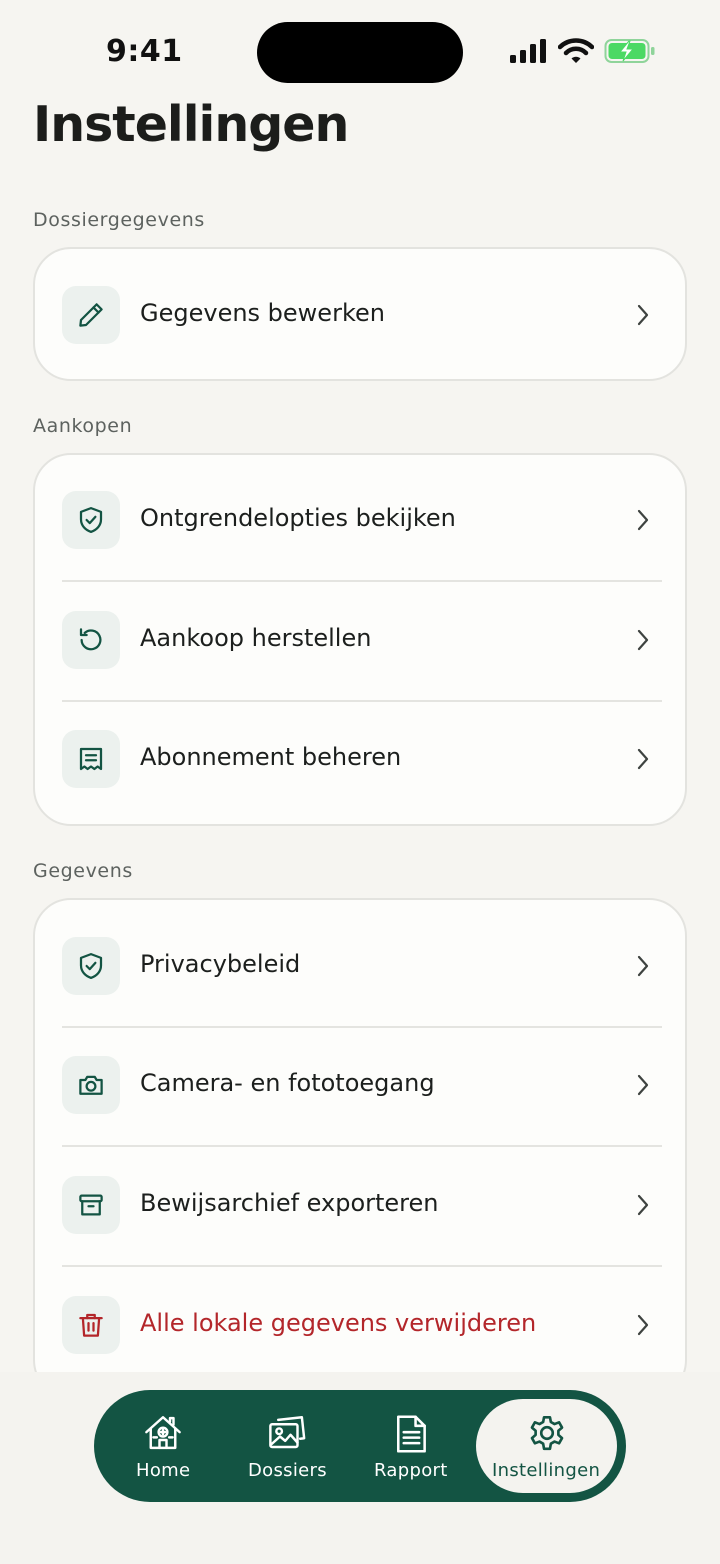 Image resolution: width=720 pixels, height=1564 pixels. Describe the element at coordinates (289, 1203) in the screenshot. I see `row-label: Bewijsarchief exporteren` at that location.